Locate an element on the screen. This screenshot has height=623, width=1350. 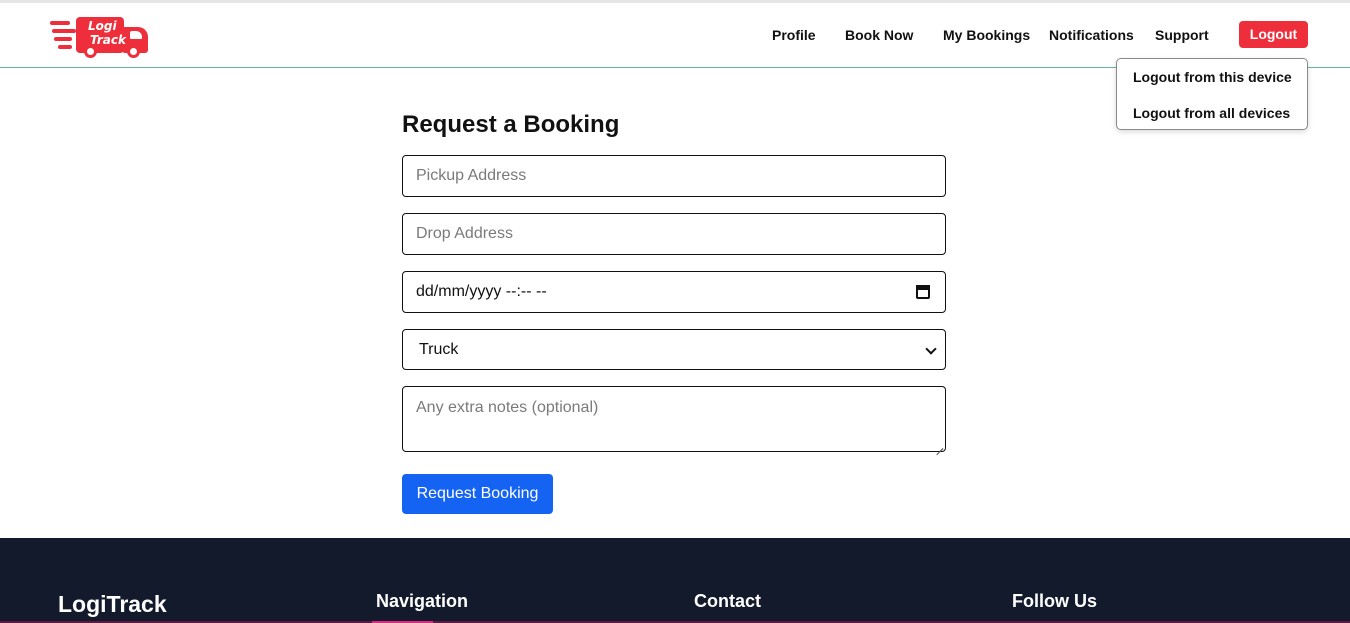
site-footer: LogiTrack Navigation Contact Follow Us is located at coordinates (675, 580).